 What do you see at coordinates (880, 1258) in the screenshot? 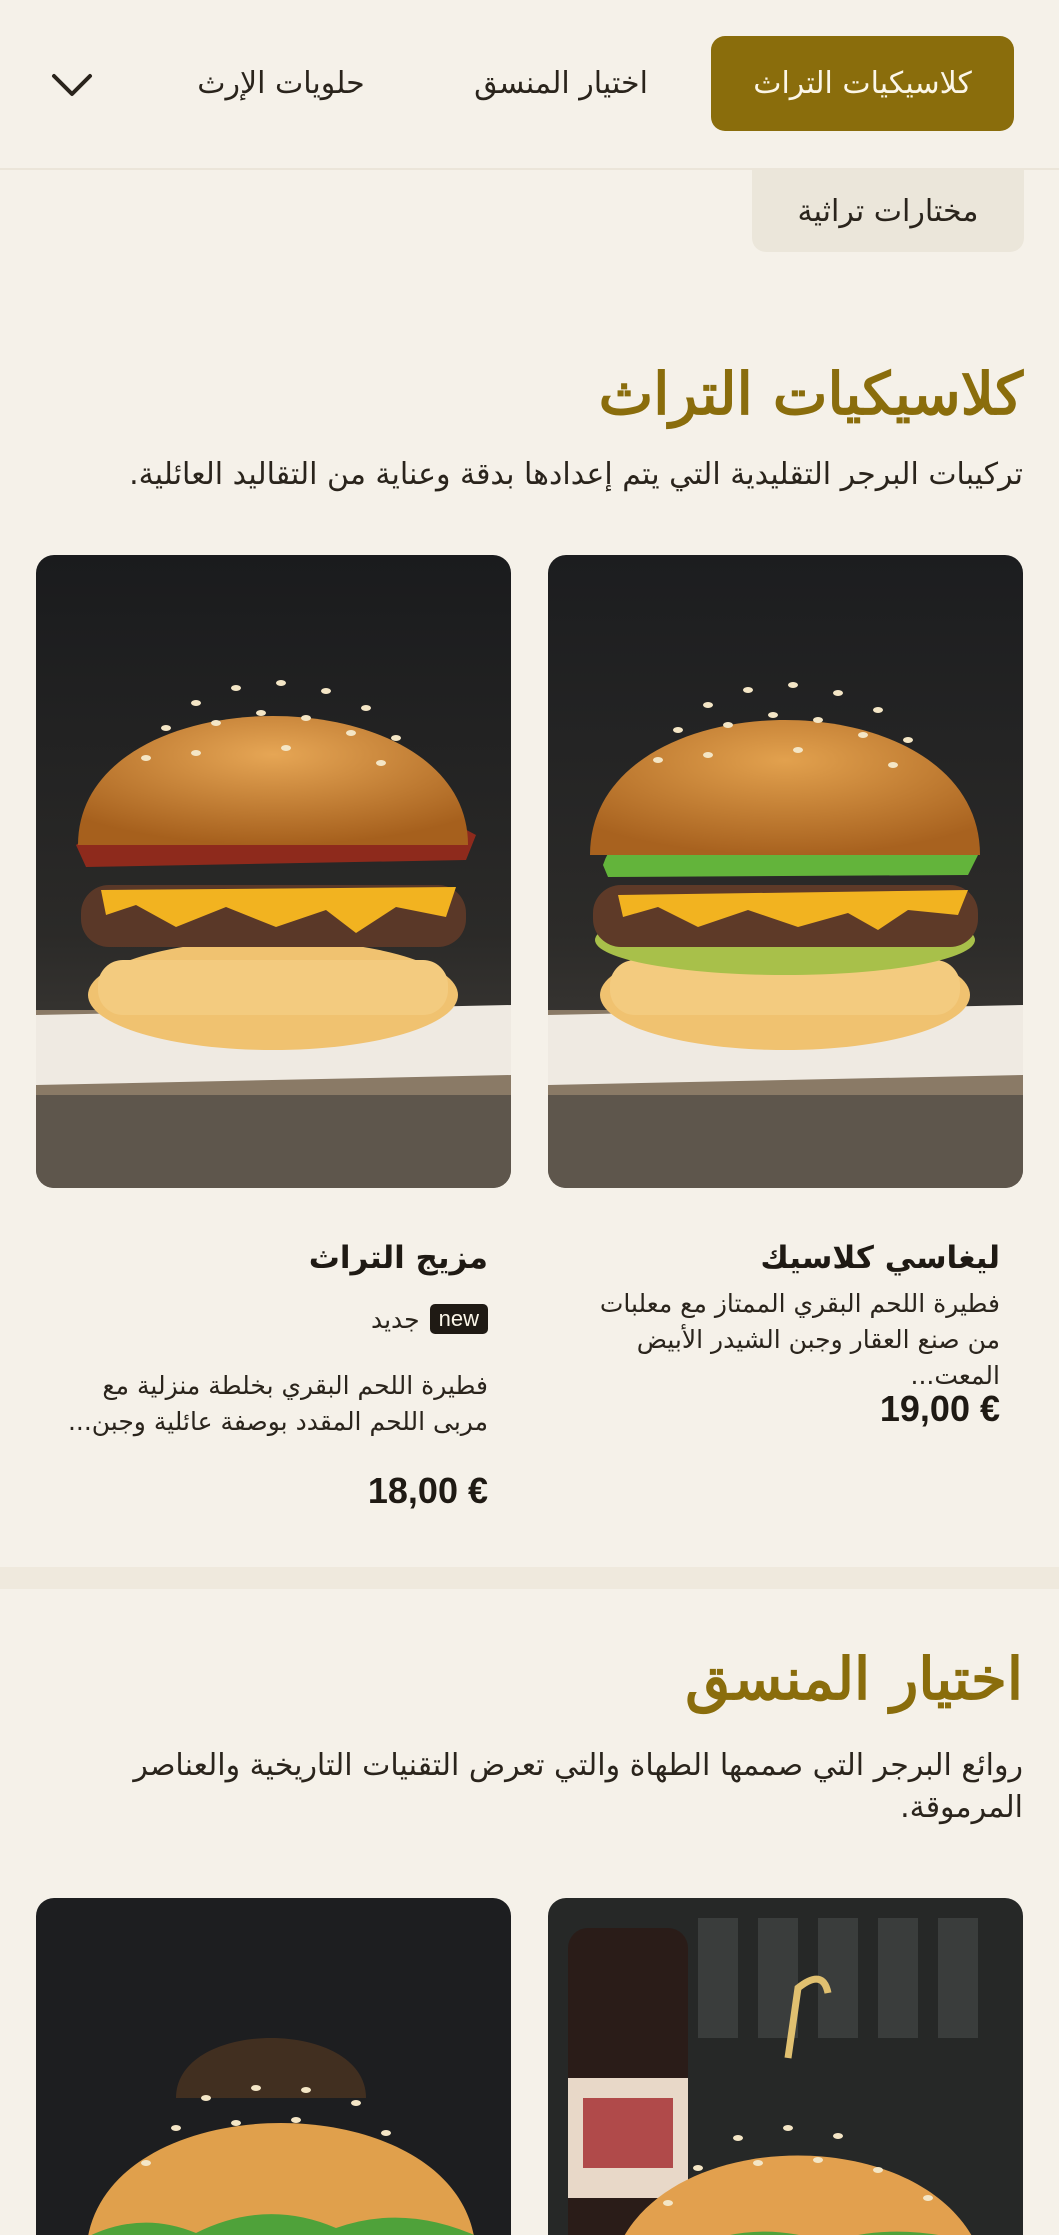
I see `item-name: ليغاسي كلاسيك` at bounding box center [880, 1258].